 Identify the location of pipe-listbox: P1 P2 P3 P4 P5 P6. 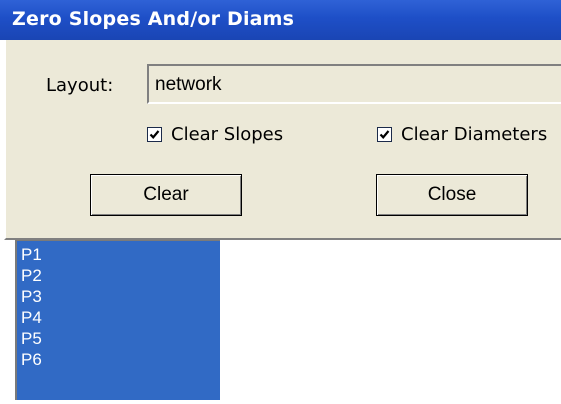
(117, 320).